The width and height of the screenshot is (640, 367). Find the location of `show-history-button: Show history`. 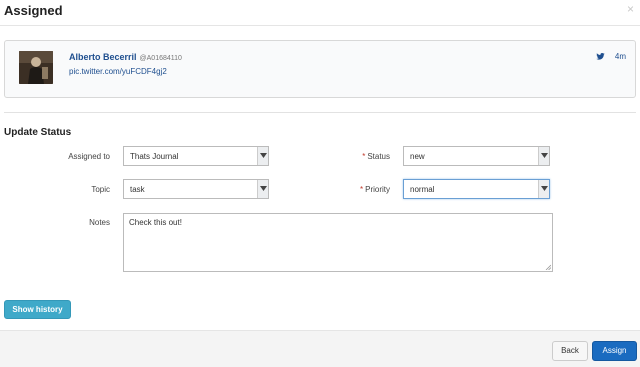

show-history-button: Show history is located at coordinates (37, 309).